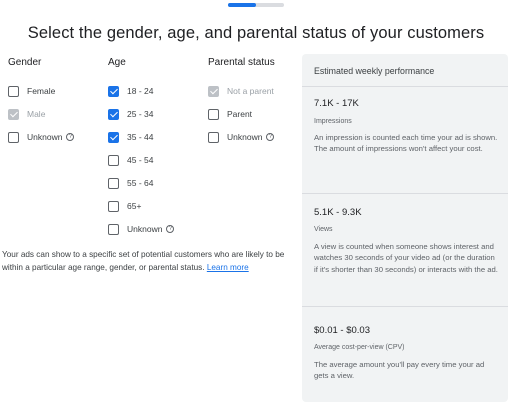 Image resolution: width=512 pixels, height=406 pixels. What do you see at coordinates (26, 114) in the screenshot?
I see `gender-option-male: Male` at bounding box center [26, 114].